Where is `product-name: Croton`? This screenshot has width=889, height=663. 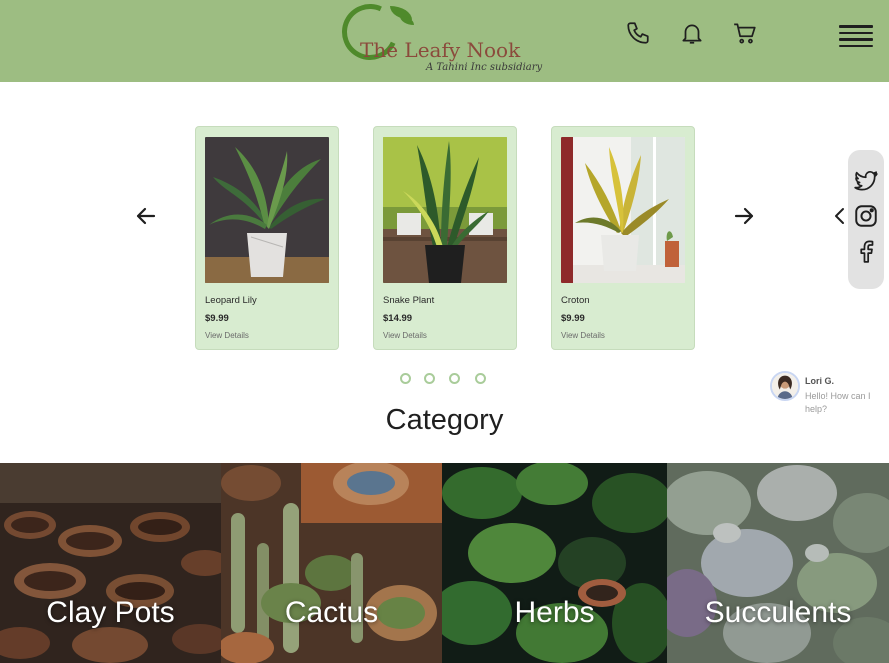 product-name: Croton is located at coordinates (575, 300).